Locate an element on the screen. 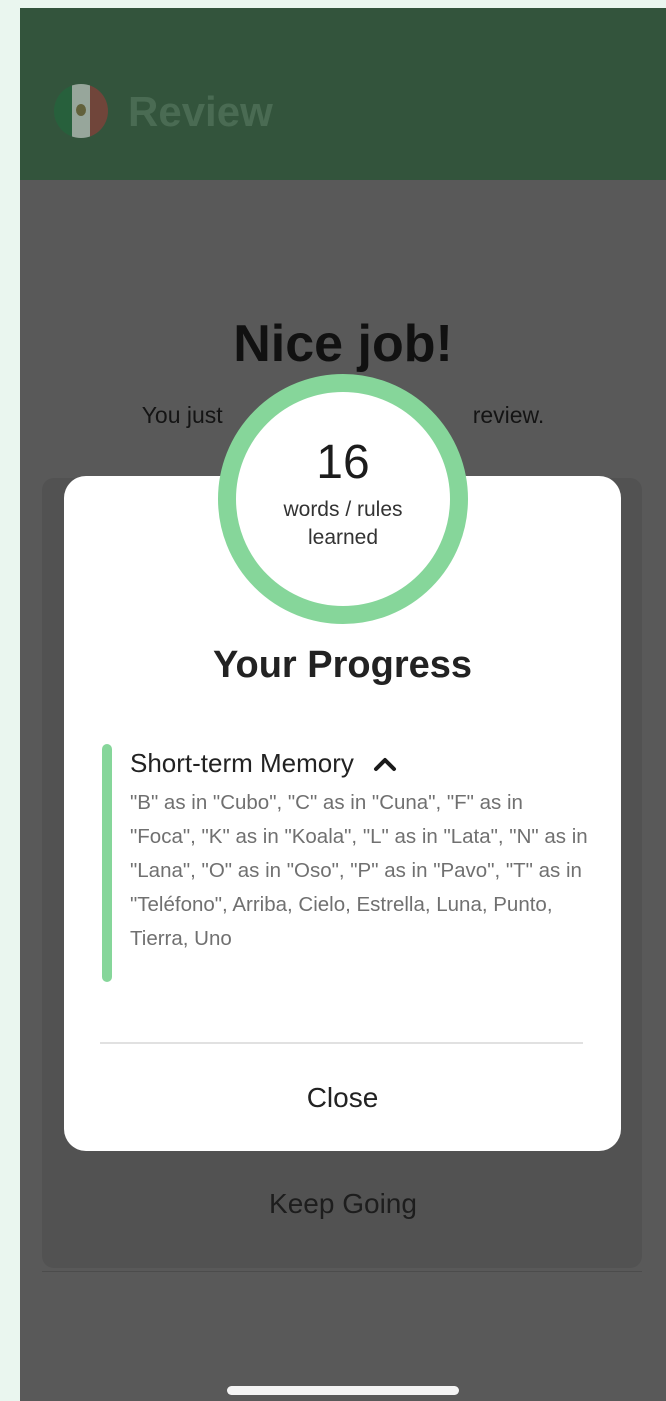  memory-accent-bar is located at coordinates (107, 863).